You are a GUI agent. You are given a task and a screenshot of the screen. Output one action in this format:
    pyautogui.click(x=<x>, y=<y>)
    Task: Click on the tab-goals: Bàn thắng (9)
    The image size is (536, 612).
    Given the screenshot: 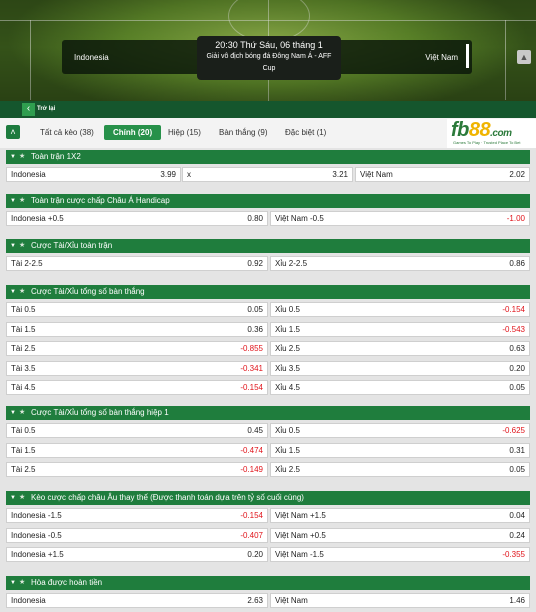 What is the action you would take?
    pyautogui.click(x=243, y=132)
    